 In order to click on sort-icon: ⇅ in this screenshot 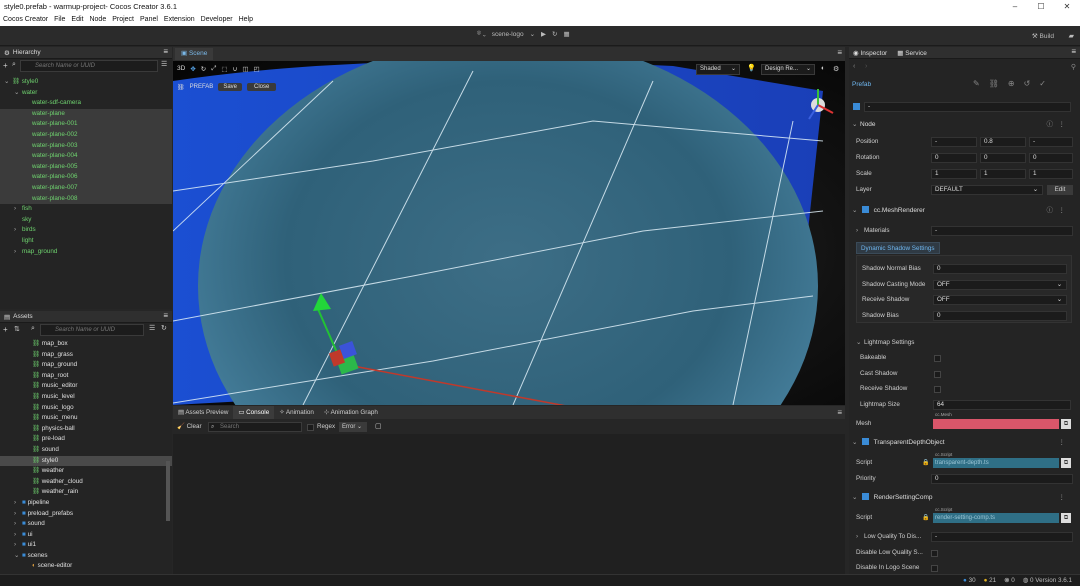, I will do `click(17, 329)`.